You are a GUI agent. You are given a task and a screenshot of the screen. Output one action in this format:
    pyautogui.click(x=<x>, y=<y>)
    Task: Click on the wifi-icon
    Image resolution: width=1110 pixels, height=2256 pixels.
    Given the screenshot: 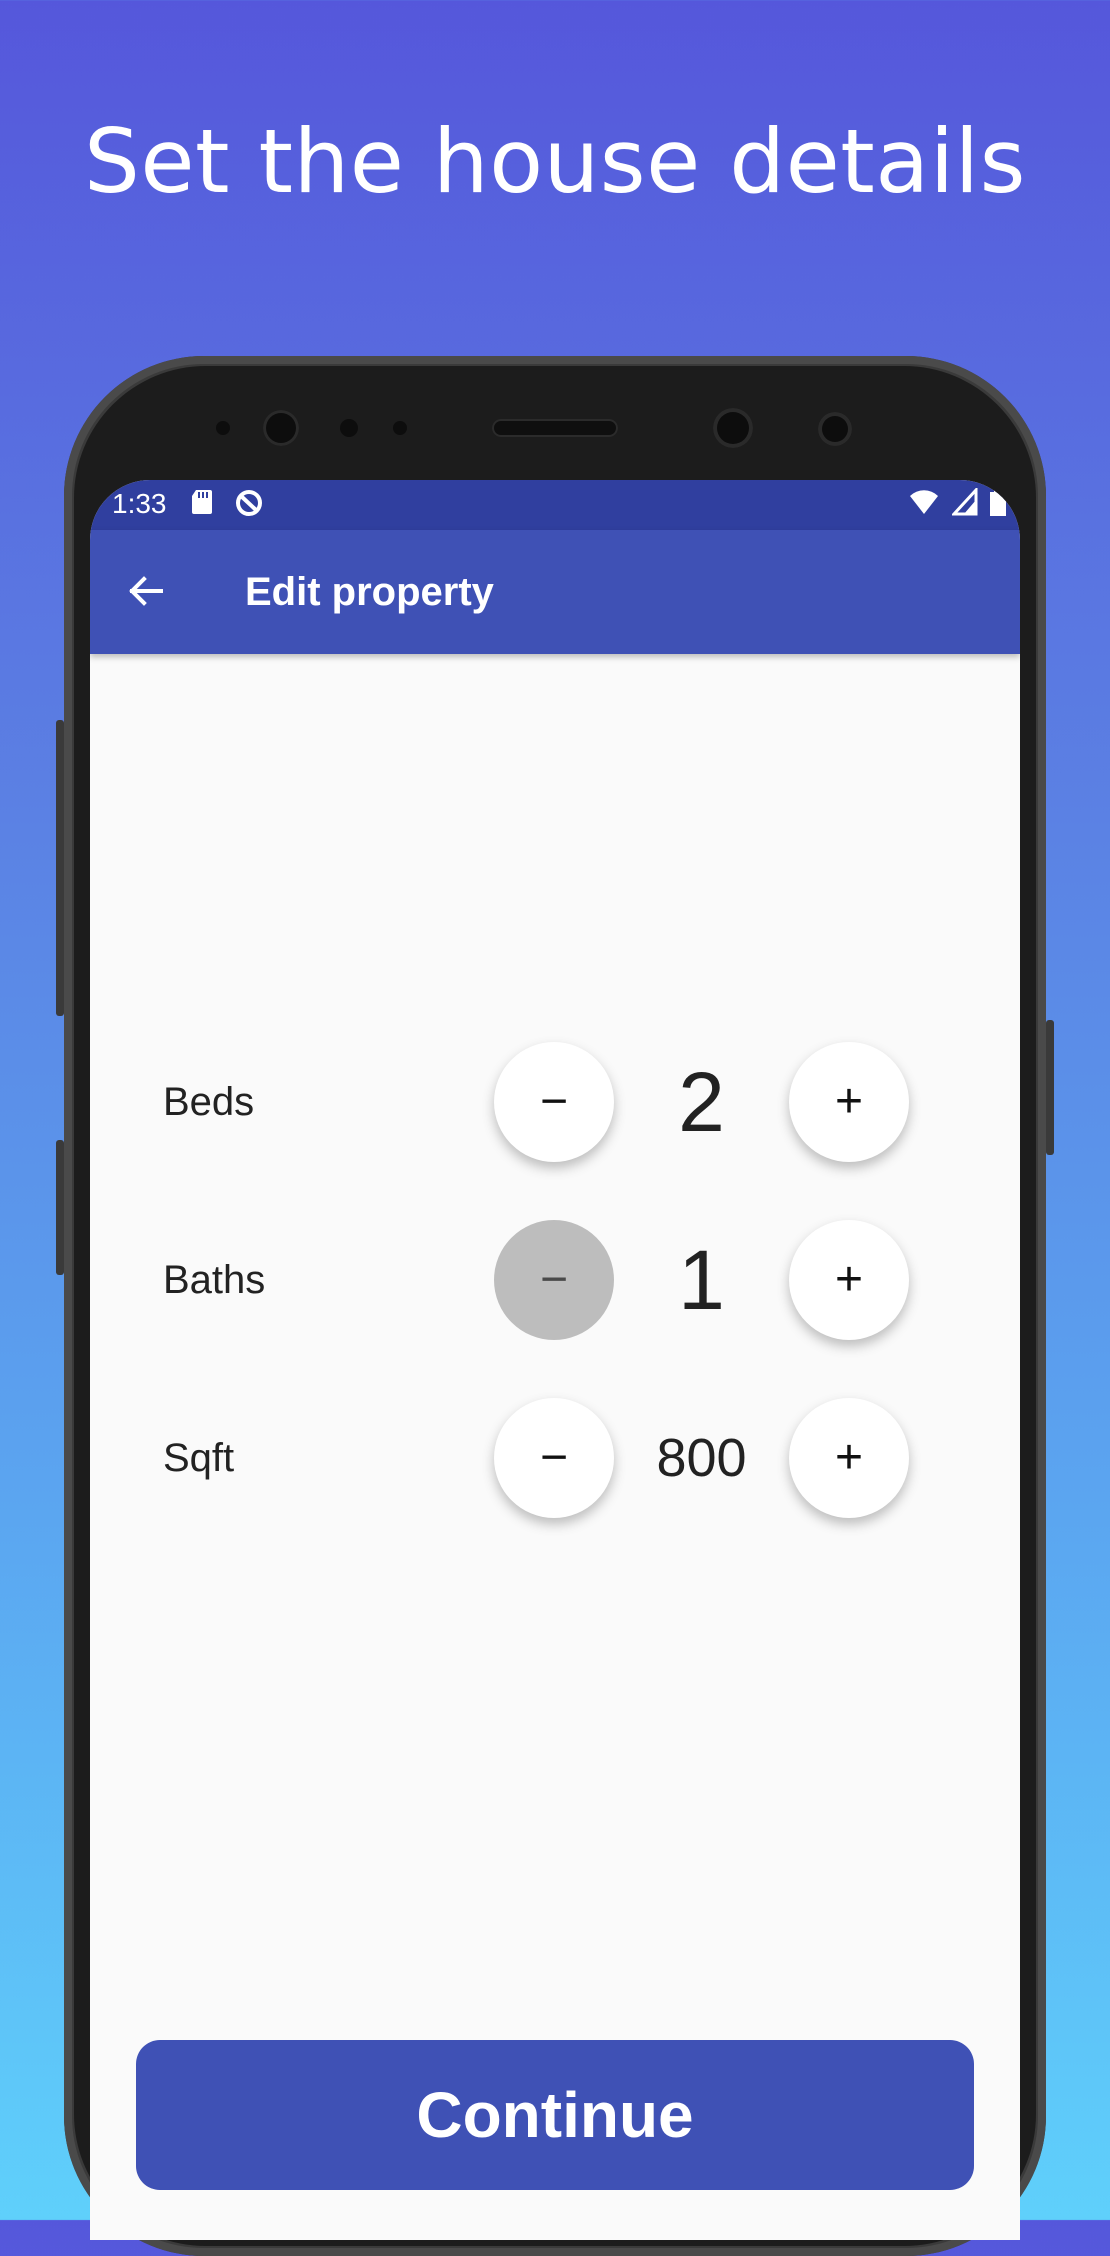 What is the action you would take?
    pyautogui.click(x=924, y=504)
    